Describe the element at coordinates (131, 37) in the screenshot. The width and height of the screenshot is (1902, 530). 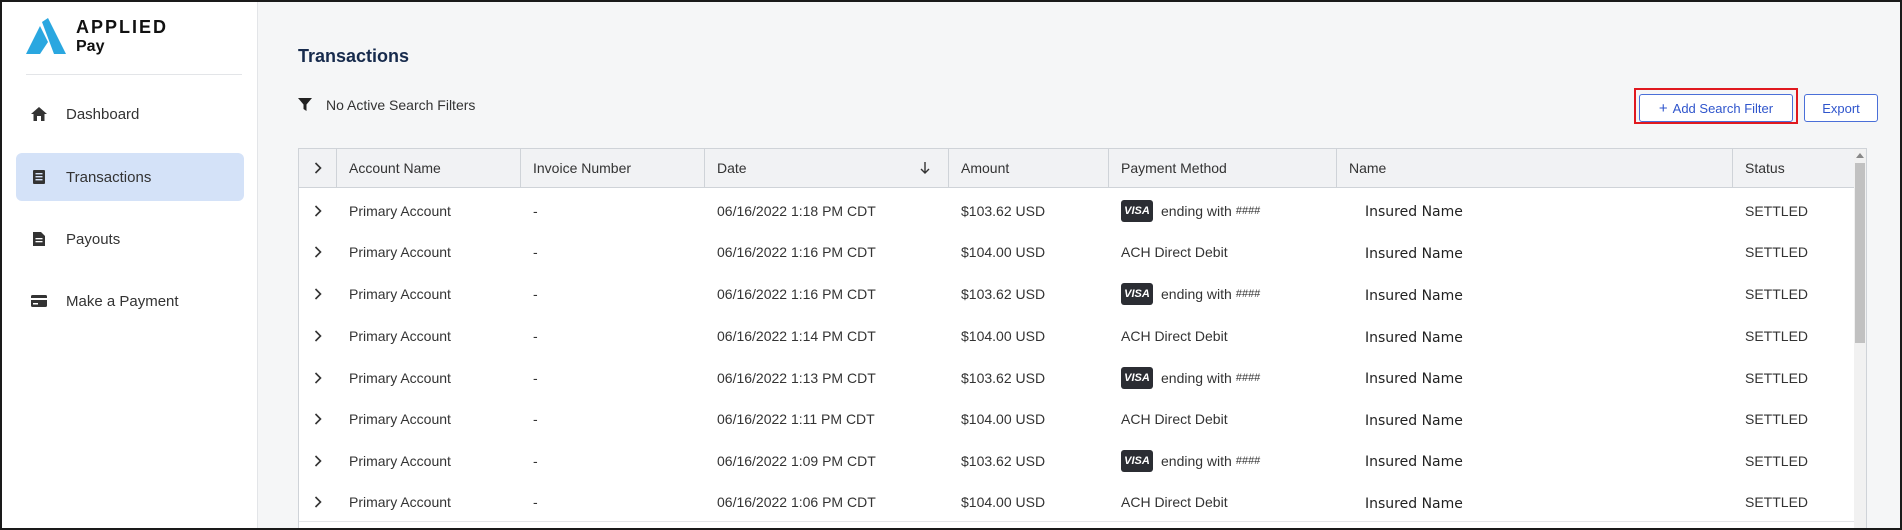
I see `applied-pay-logo: APPLIED Pay` at that location.